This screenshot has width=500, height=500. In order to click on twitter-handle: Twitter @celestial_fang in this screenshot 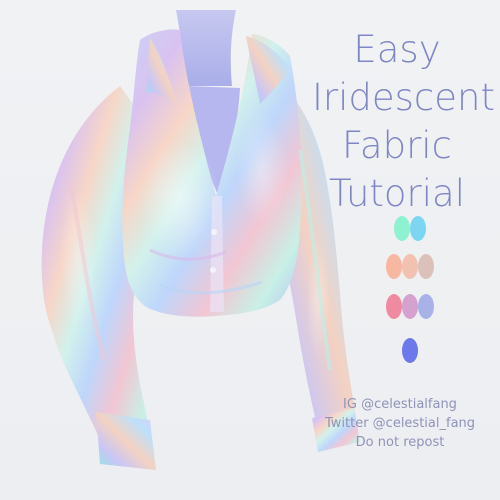, I will do `click(400, 423)`.